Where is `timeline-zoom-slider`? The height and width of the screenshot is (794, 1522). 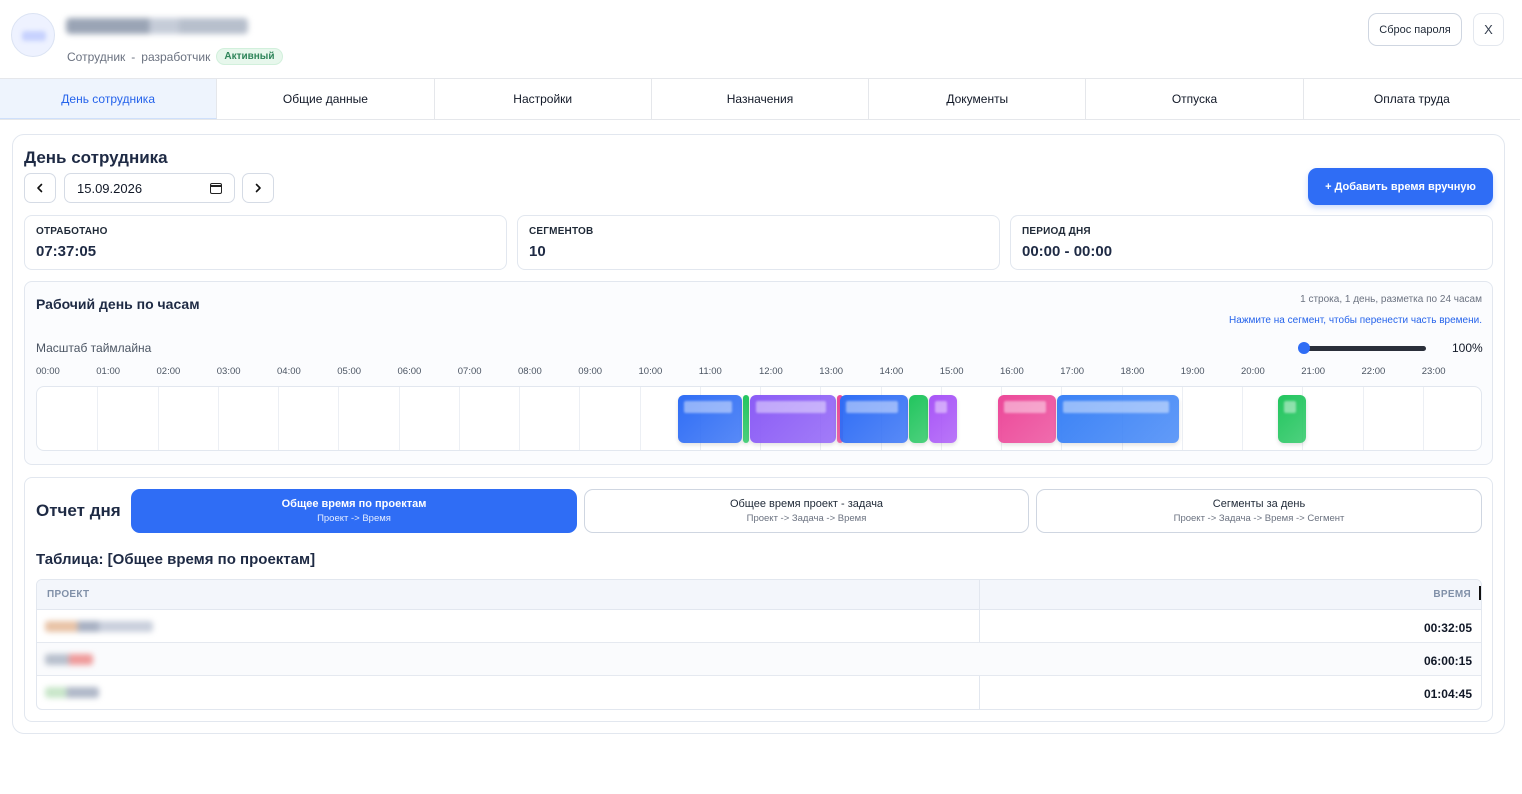 timeline-zoom-slider is located at coordinates (1363, 348).